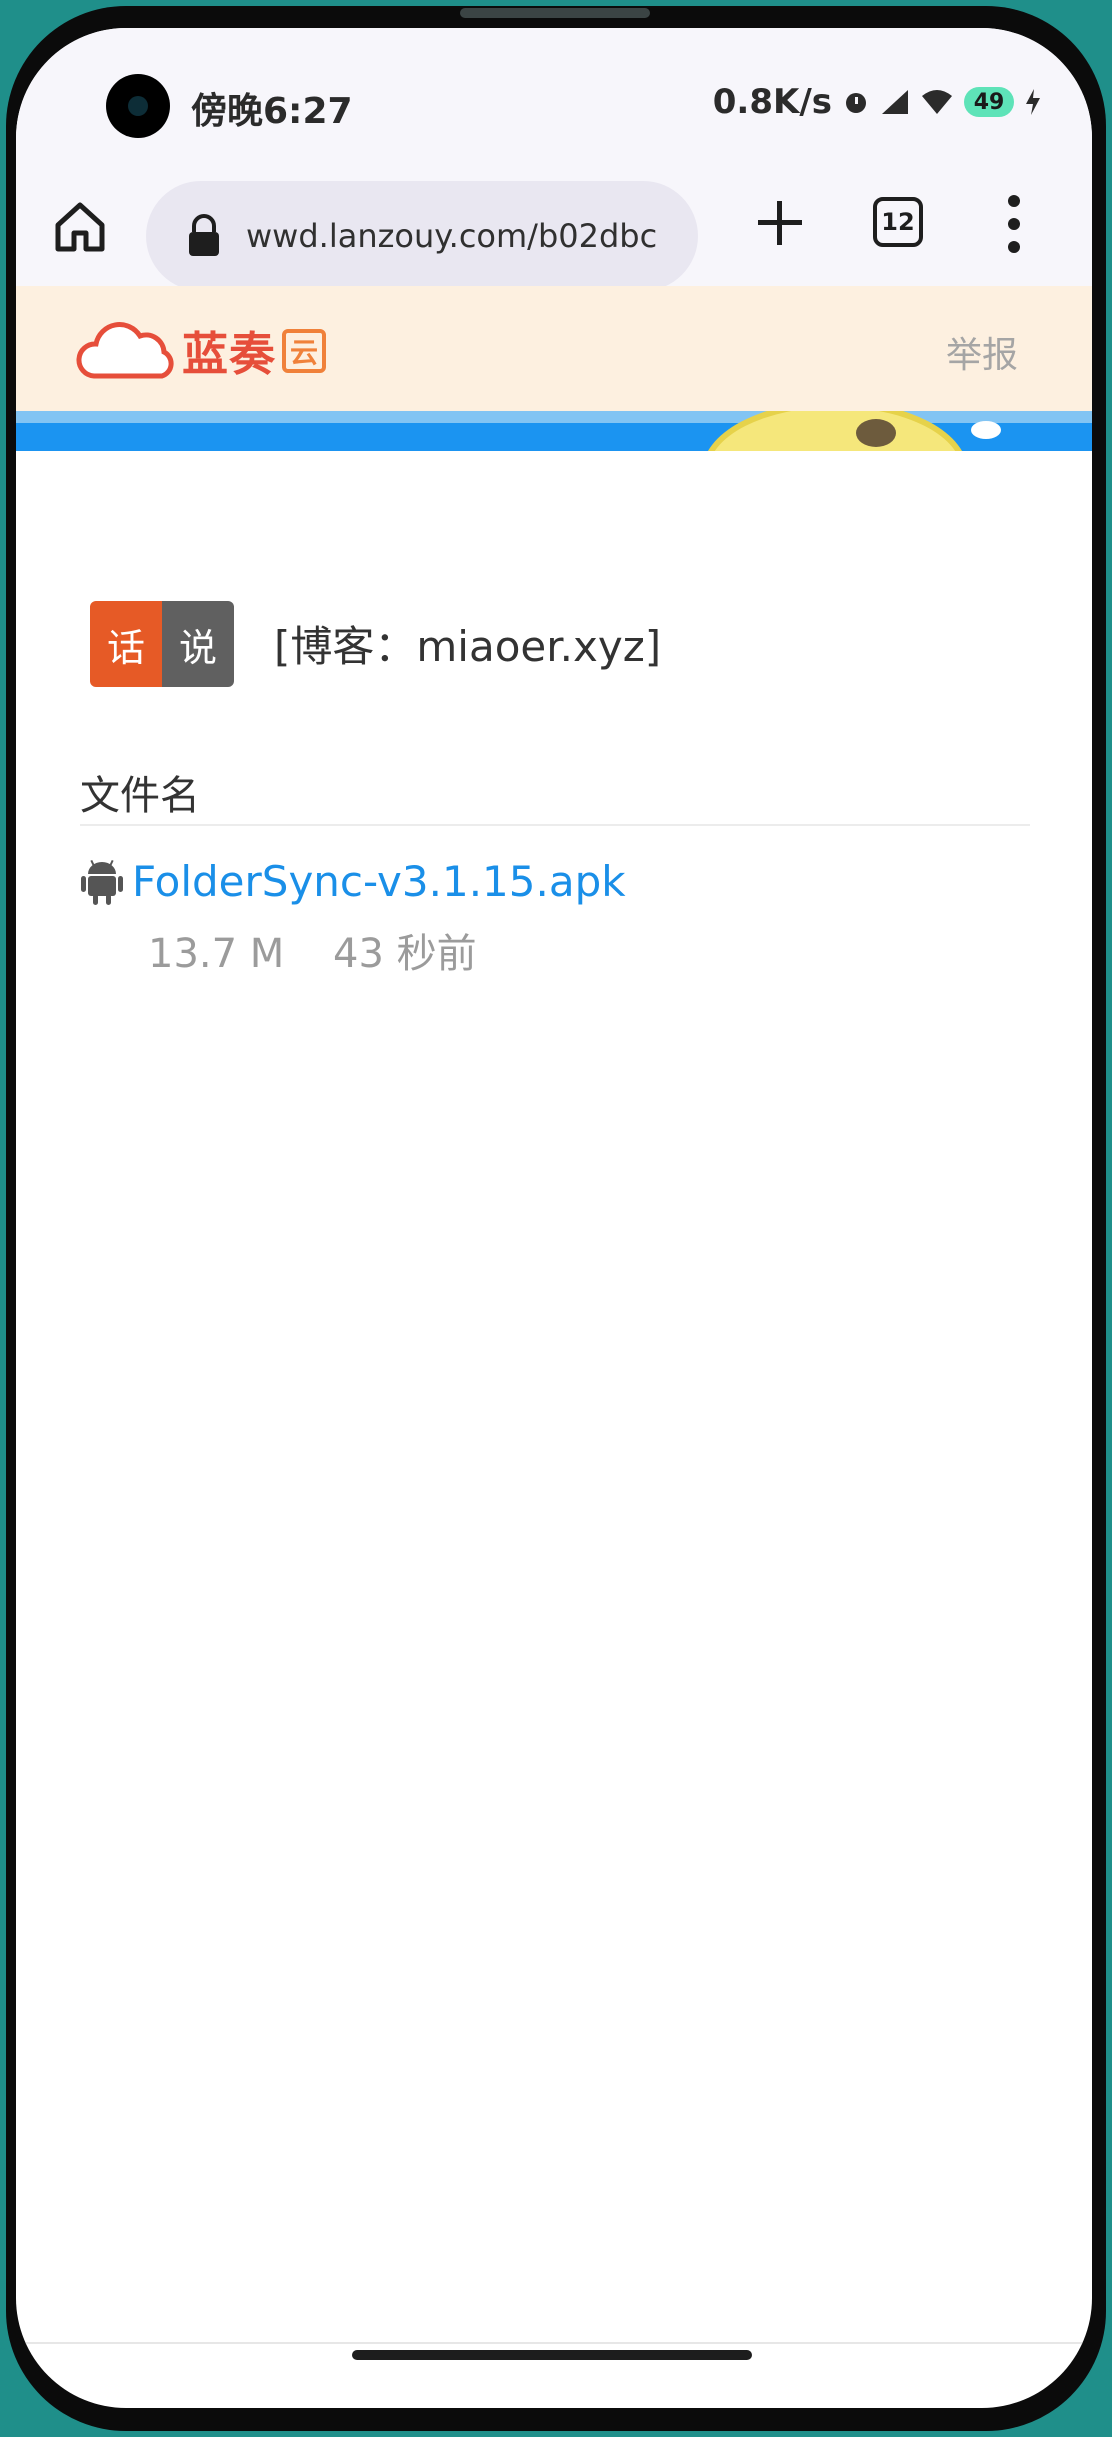 The width and height of the screenshot is (1112, 2437). What do you see at coordinates (125, 350) in the screenshot?
I see `cloud-icon` at bounding box center [125, 350].